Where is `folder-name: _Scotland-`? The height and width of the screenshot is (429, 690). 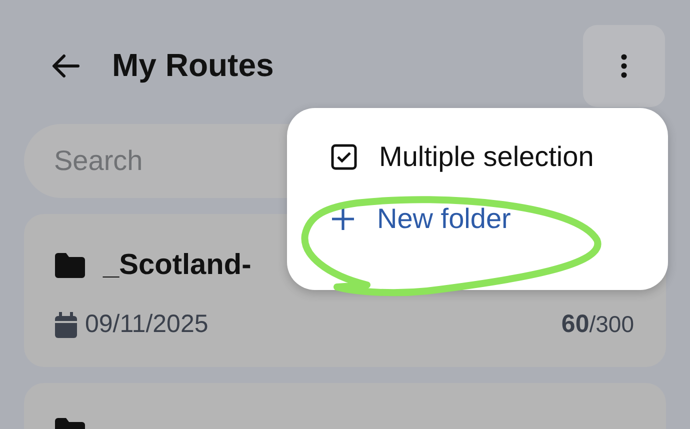
folder-name: _Scotland- is located at coordinates (177, 265).